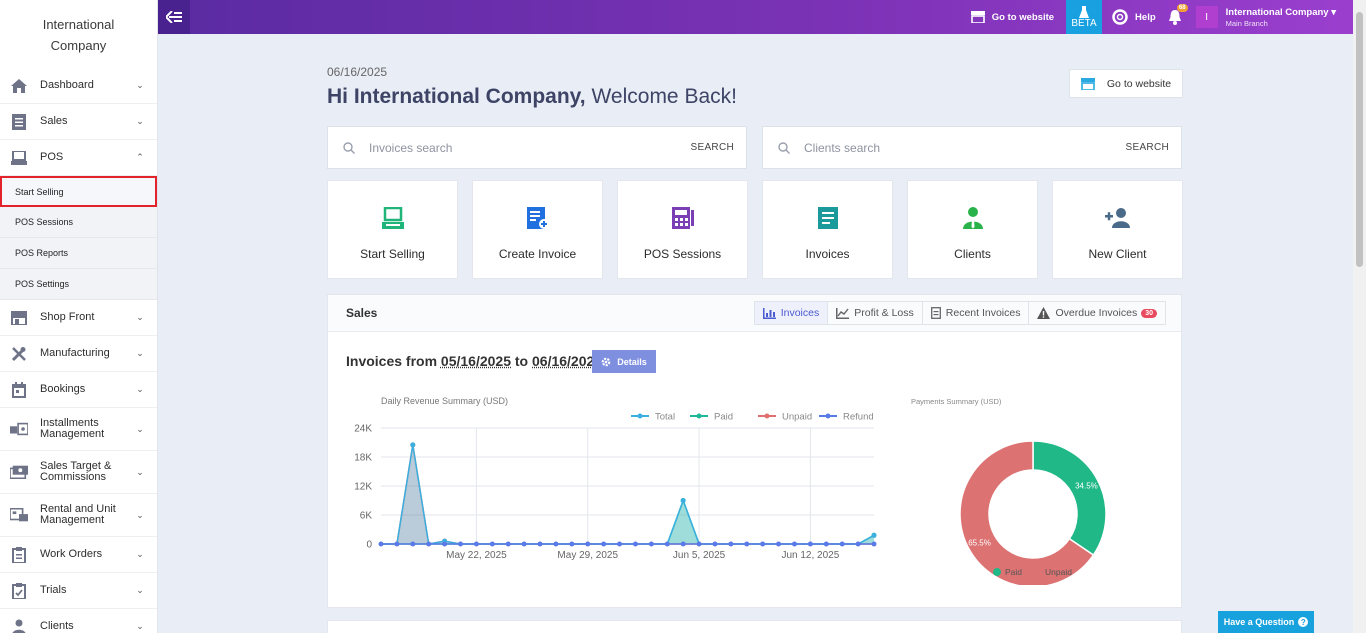 The width and height of the screenshot is (1366, 633). Describe the element at coordinates (1126, 83) in the screenshot. I see `go-to-website-button: Go to website` at that location.